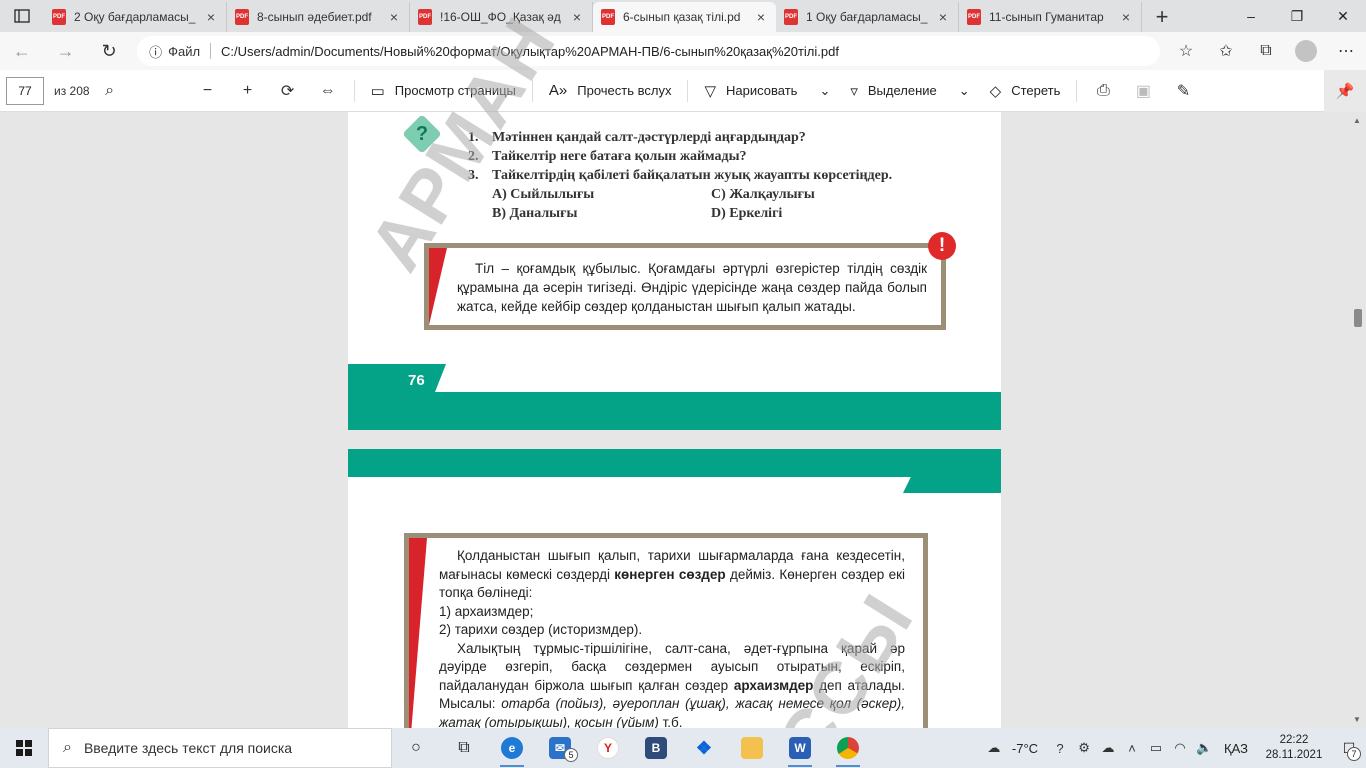  What do you see at coordinates (1186, 51) in the screenshot?
I see `add-favorite-icon: ☆` at bounding box center [1186, 51].